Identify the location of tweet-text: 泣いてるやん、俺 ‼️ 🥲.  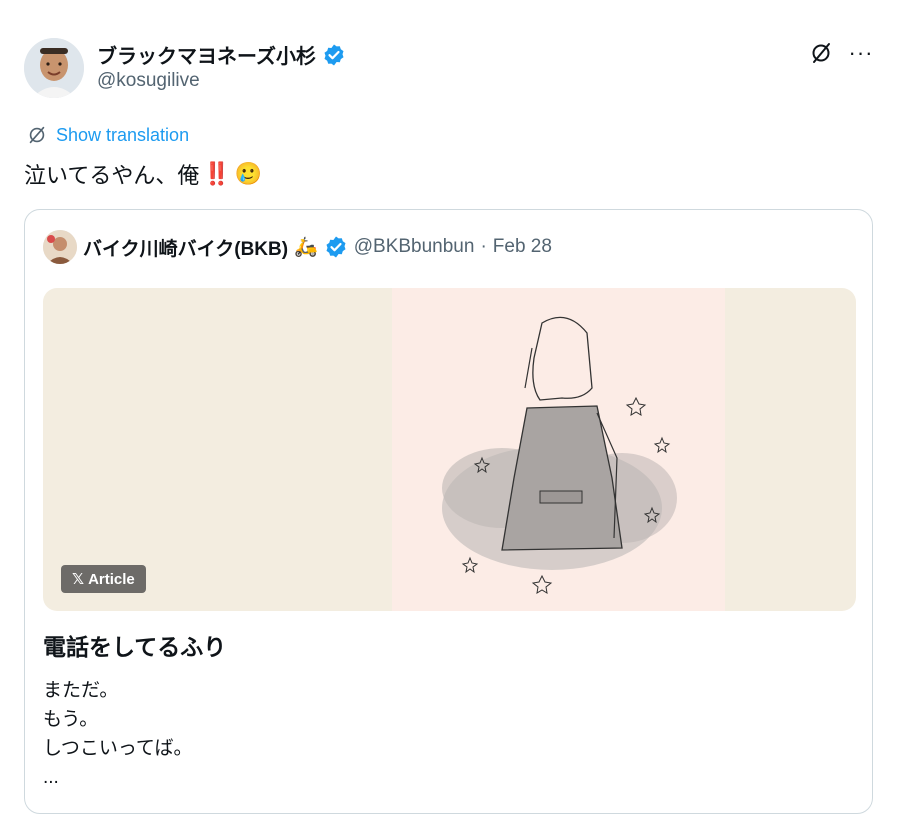
(143, 174).